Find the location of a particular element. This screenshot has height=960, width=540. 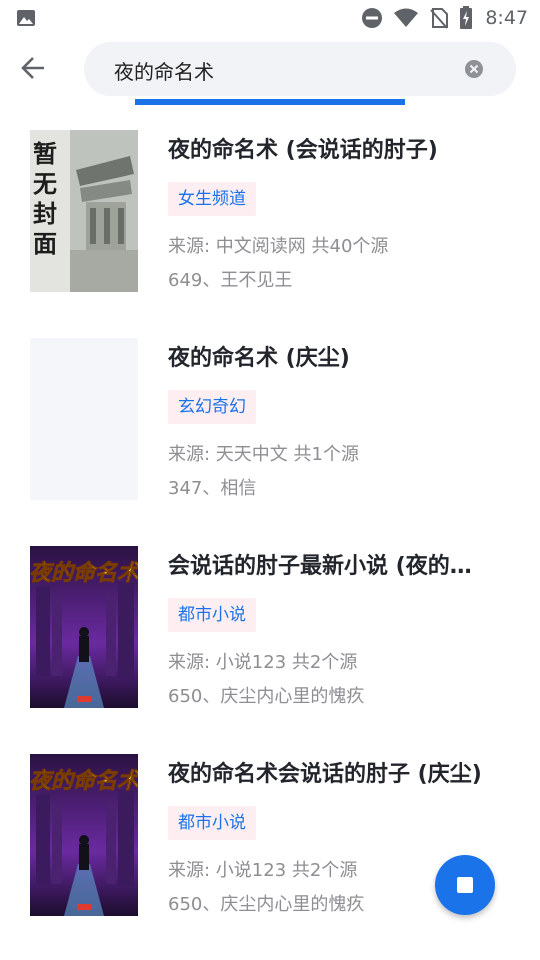

back-button is located at coordinates (42, 70).